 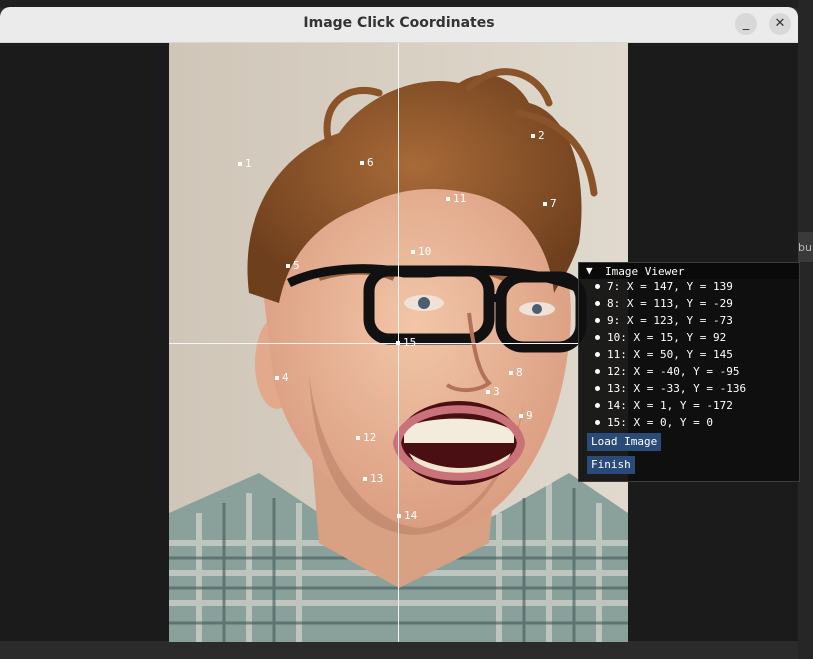 What do you see at coordinates (805, 329) in the screenshot?
I see `desktop-background` at bounding box center [805, 329].